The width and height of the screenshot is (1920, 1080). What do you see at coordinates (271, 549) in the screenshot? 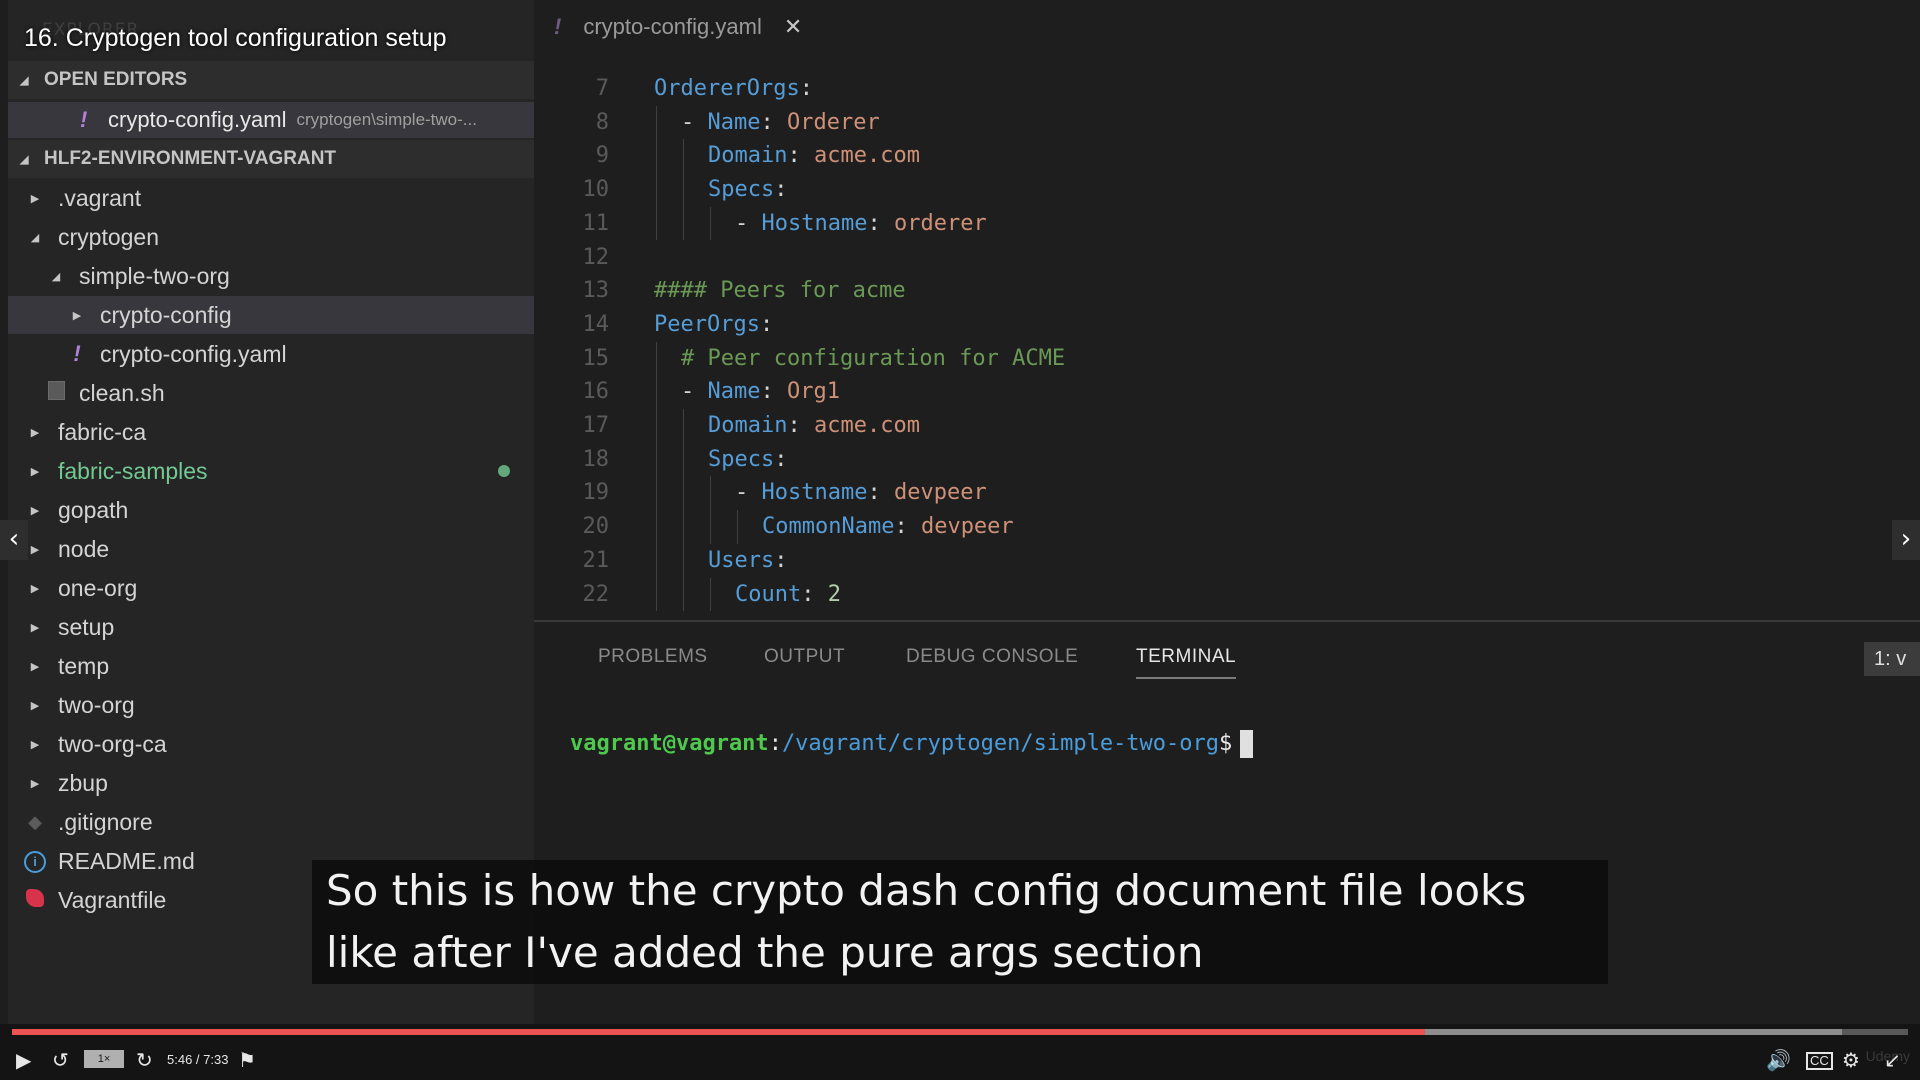
I see `tree-folder: ▶ node` at bounding box center [271, 549].